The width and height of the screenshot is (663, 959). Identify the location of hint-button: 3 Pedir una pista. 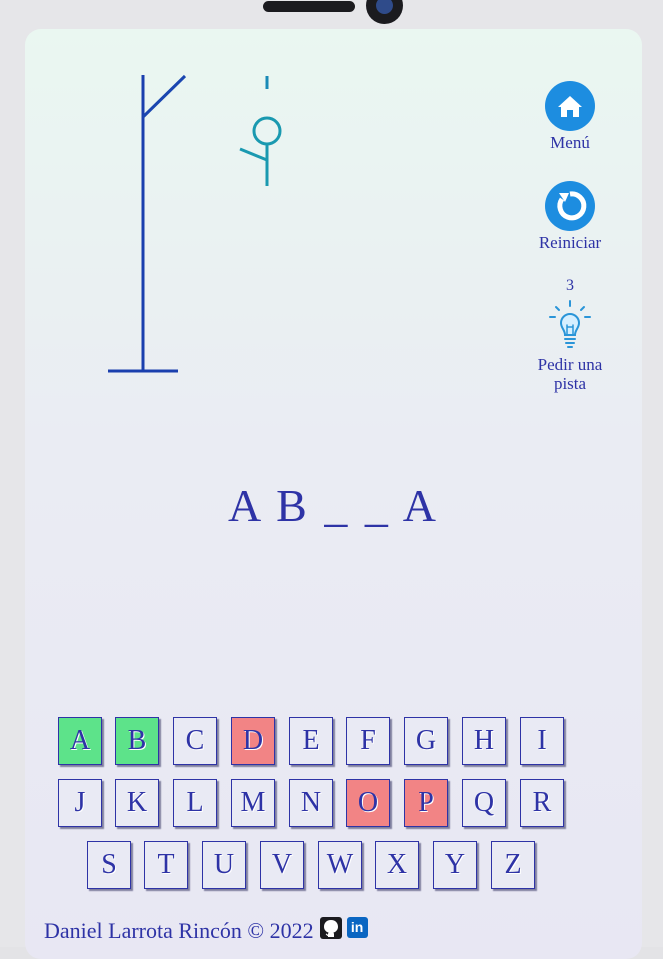
(570, 335).